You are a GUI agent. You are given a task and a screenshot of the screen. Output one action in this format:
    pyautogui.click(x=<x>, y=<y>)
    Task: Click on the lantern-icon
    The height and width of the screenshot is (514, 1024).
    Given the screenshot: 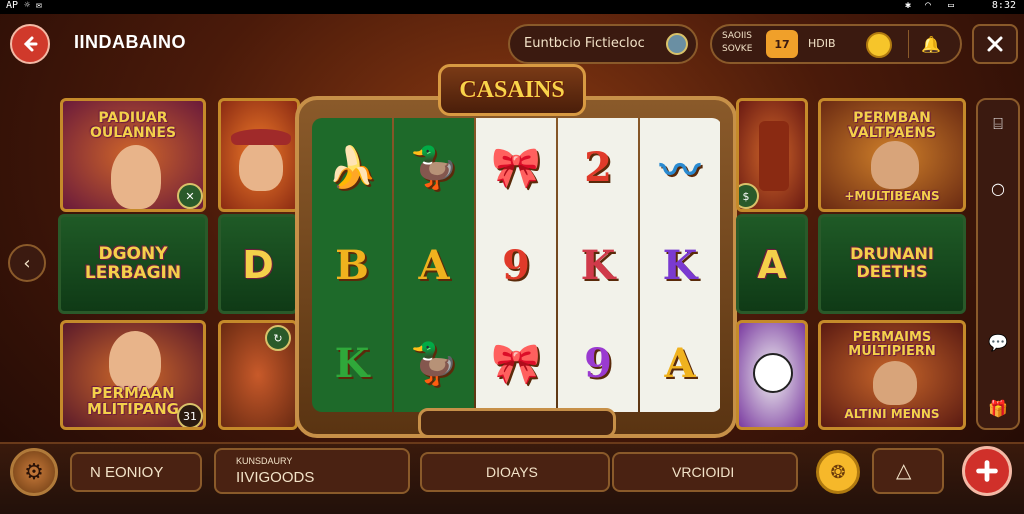 What is the action you would take?
    pyautogui.click(x=774, y=156)
    